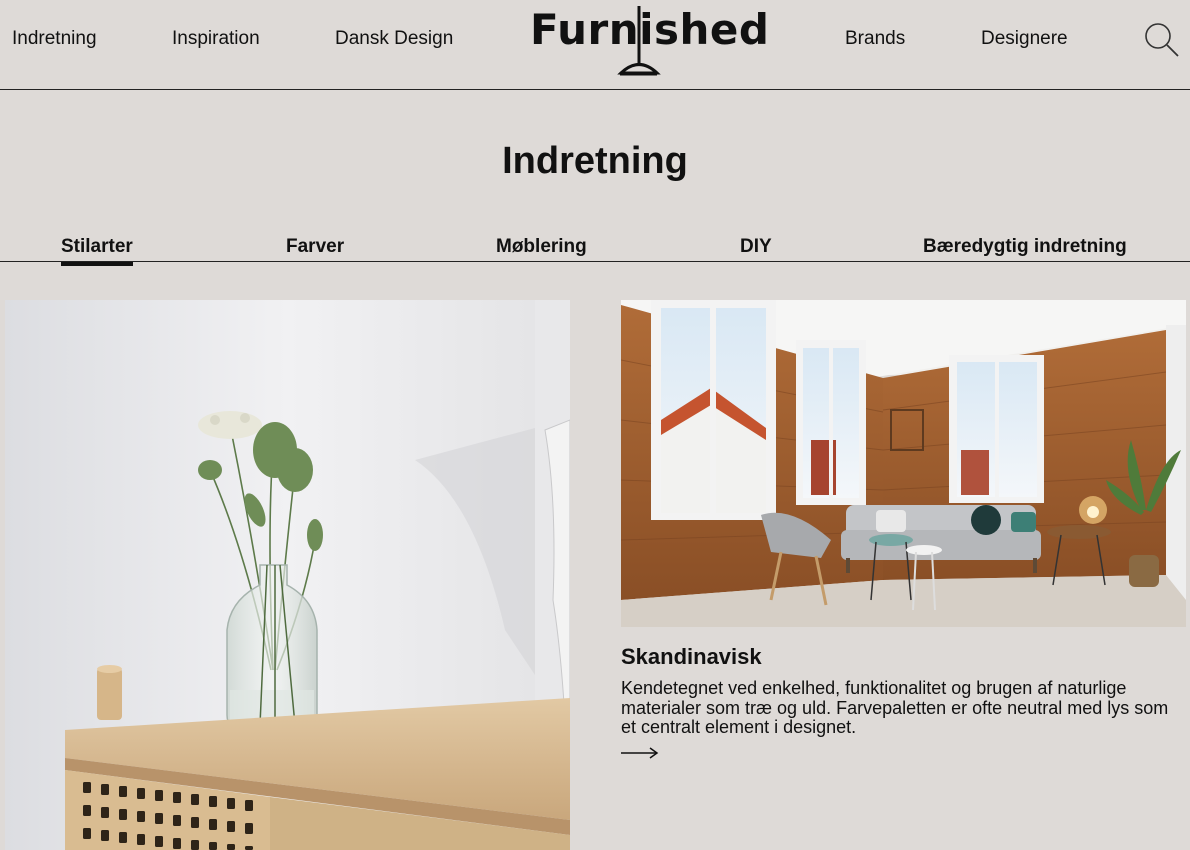 This screenshot has height=850, width=1190. Describe the element at coordinates (394, 39) in the screenshot. I see `nav-dansk-design: Dansk Design` at that location.